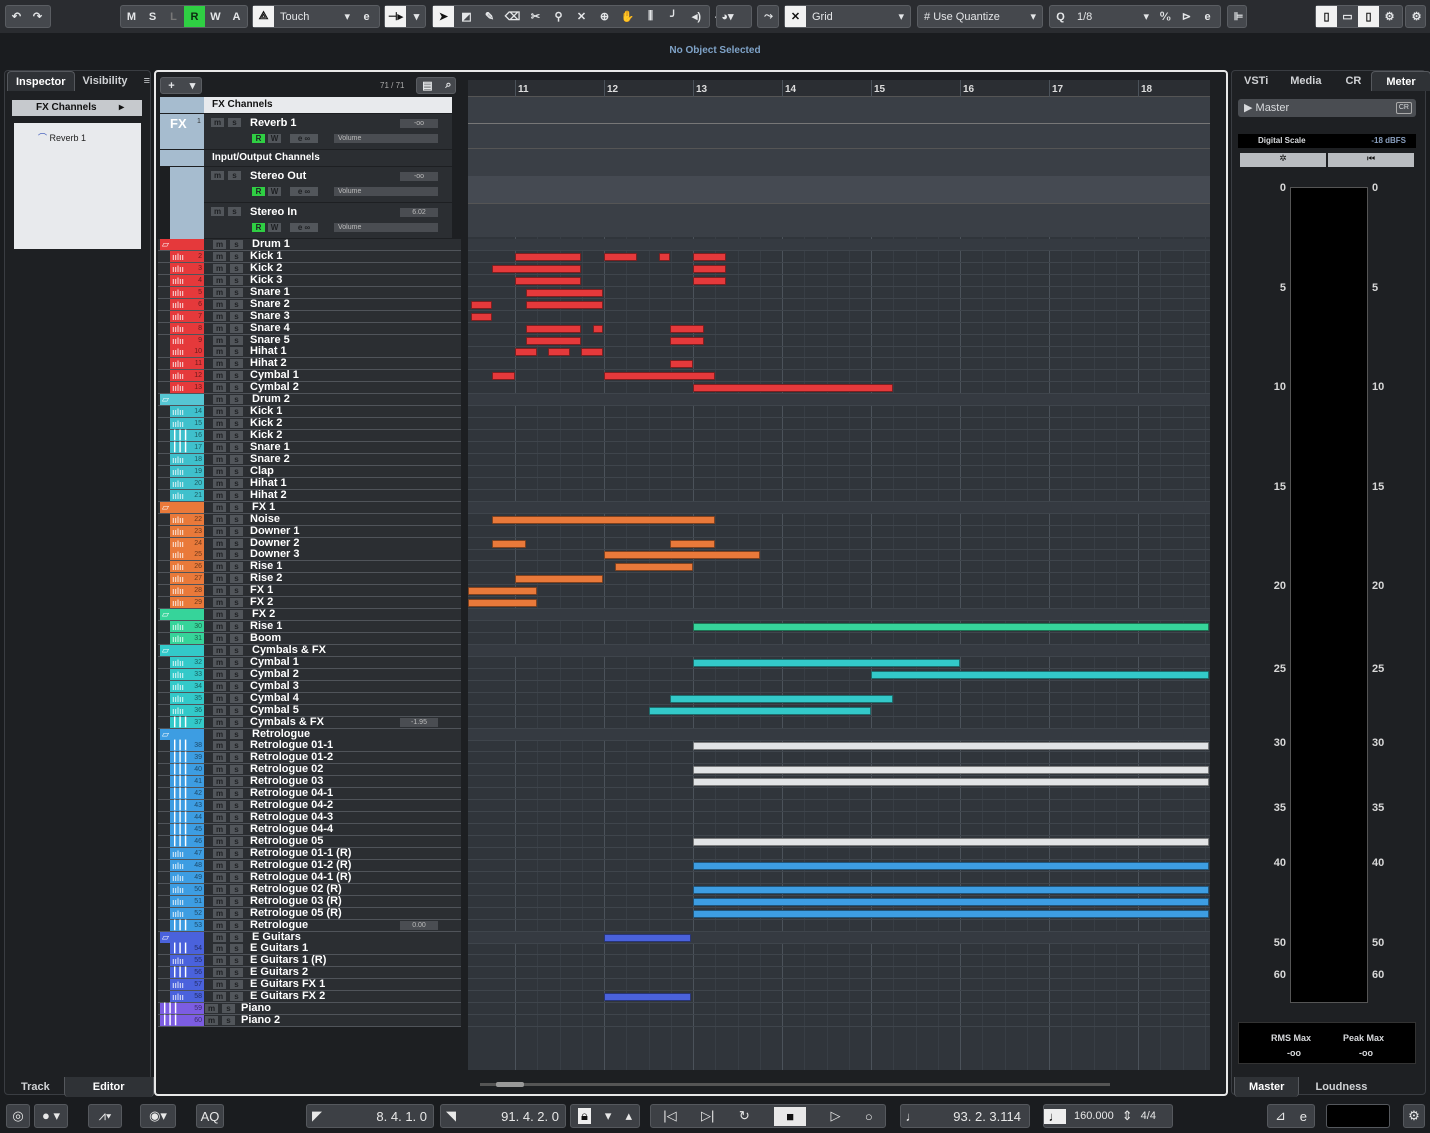 This screenshot has width=1430, height=1133. What do you see at coordinates (980, 16) in the screenshot?
I see `grid-type-select: # Use Quantize ▾` at bounding box center [980, 16].